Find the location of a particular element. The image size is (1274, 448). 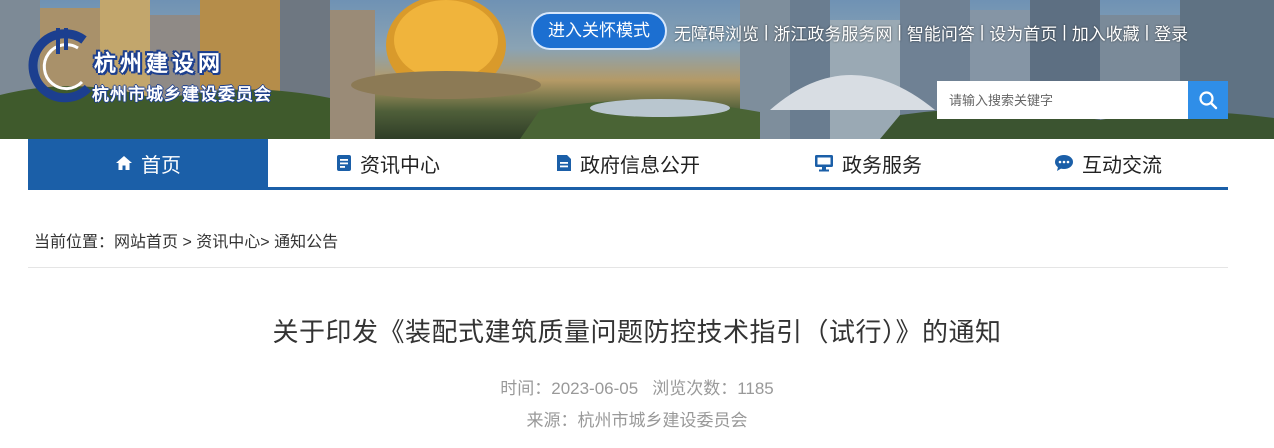

article-meta: 时间：2023-06-05 浏览次数：1185 is located at coordinates (637, 386).